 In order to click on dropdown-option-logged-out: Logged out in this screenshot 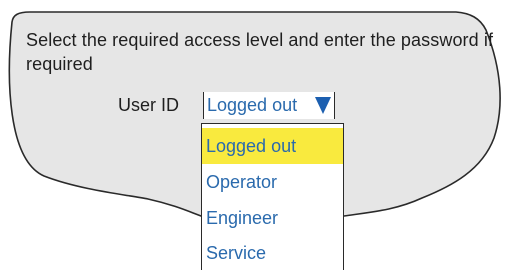, I will do `click(272, 146)`.